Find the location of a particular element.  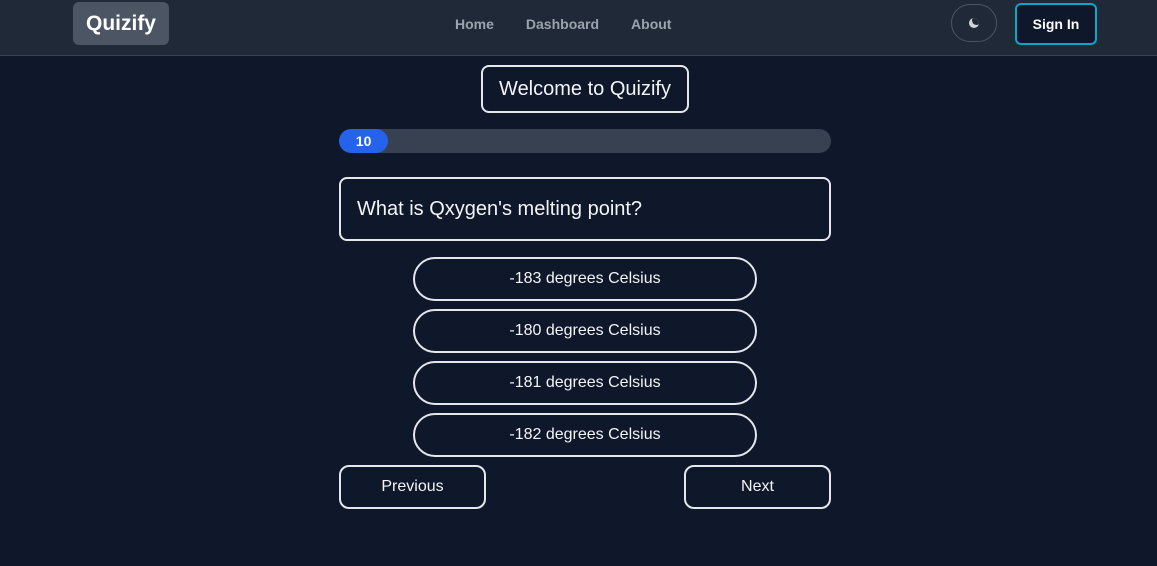

answer-option: -180 degrees Celsius is located at coordinates (585, 331).